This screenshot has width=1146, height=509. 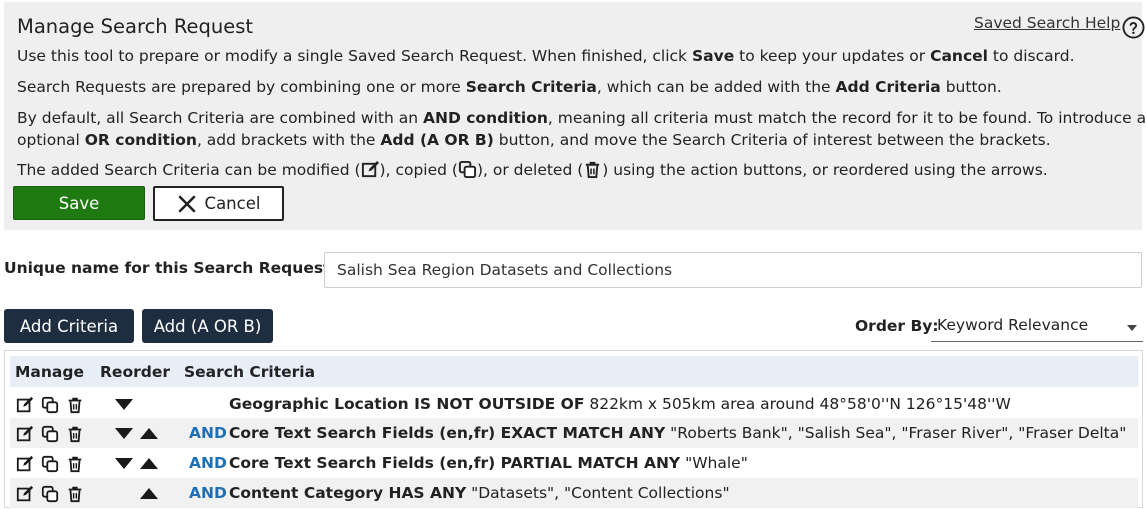 I want to click on search-name-label: Unique name for this Search Request:, so click(x=170, y=268).